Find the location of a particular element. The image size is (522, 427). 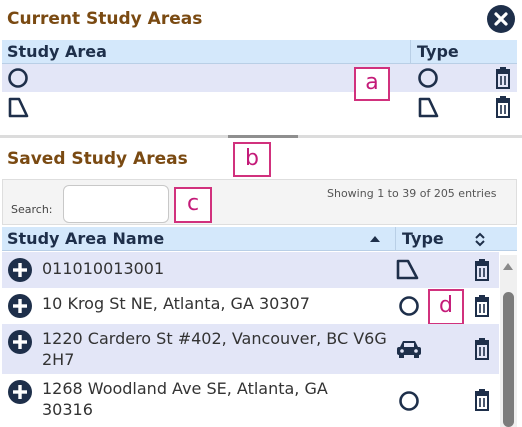

entries-info: Showing 1 to 39 of 205 entries is located at coordinates (412, 193).